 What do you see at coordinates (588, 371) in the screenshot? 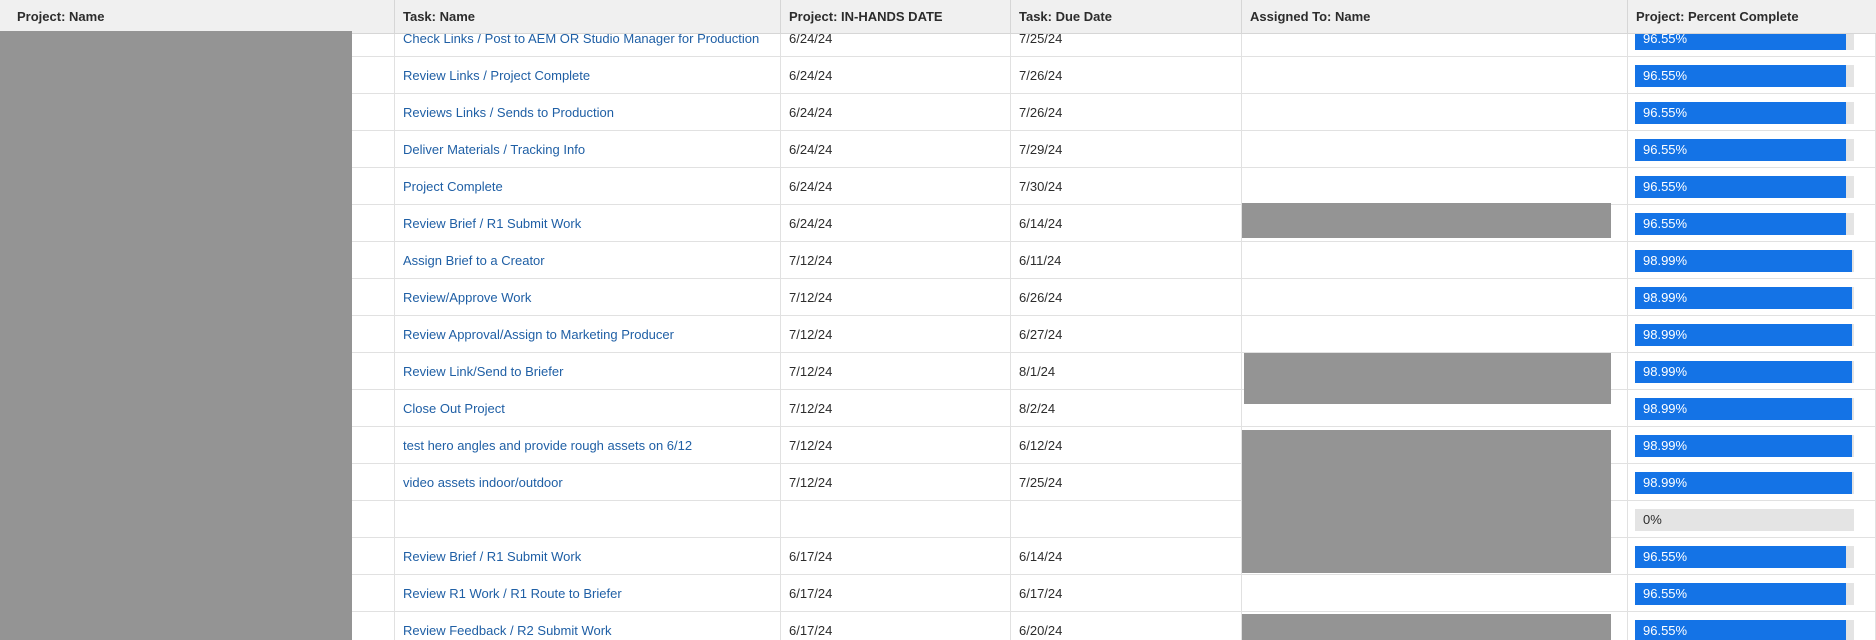
I see `task-name-cell: Review Link/Send to Briefer` at bounding box center [588, 371].